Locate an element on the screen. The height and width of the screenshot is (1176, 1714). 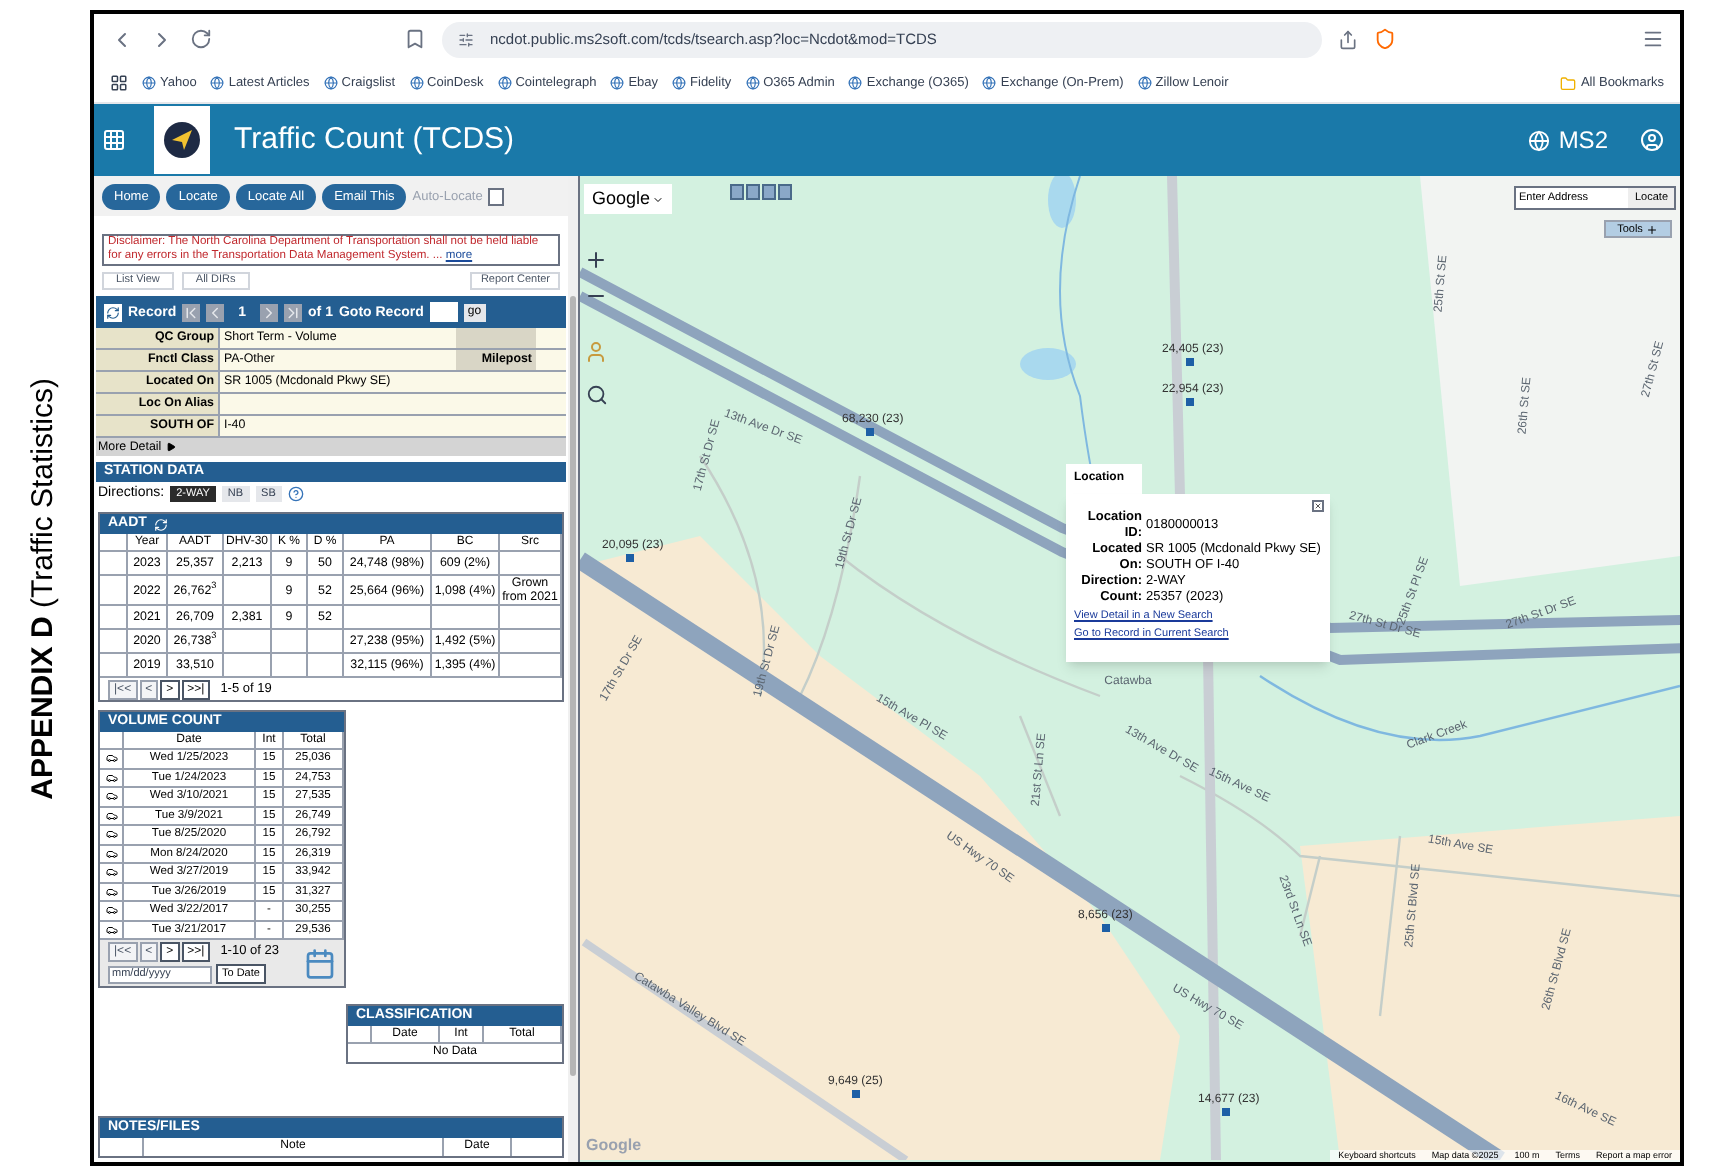
folder-icon is located at coordinates (1568, 83).